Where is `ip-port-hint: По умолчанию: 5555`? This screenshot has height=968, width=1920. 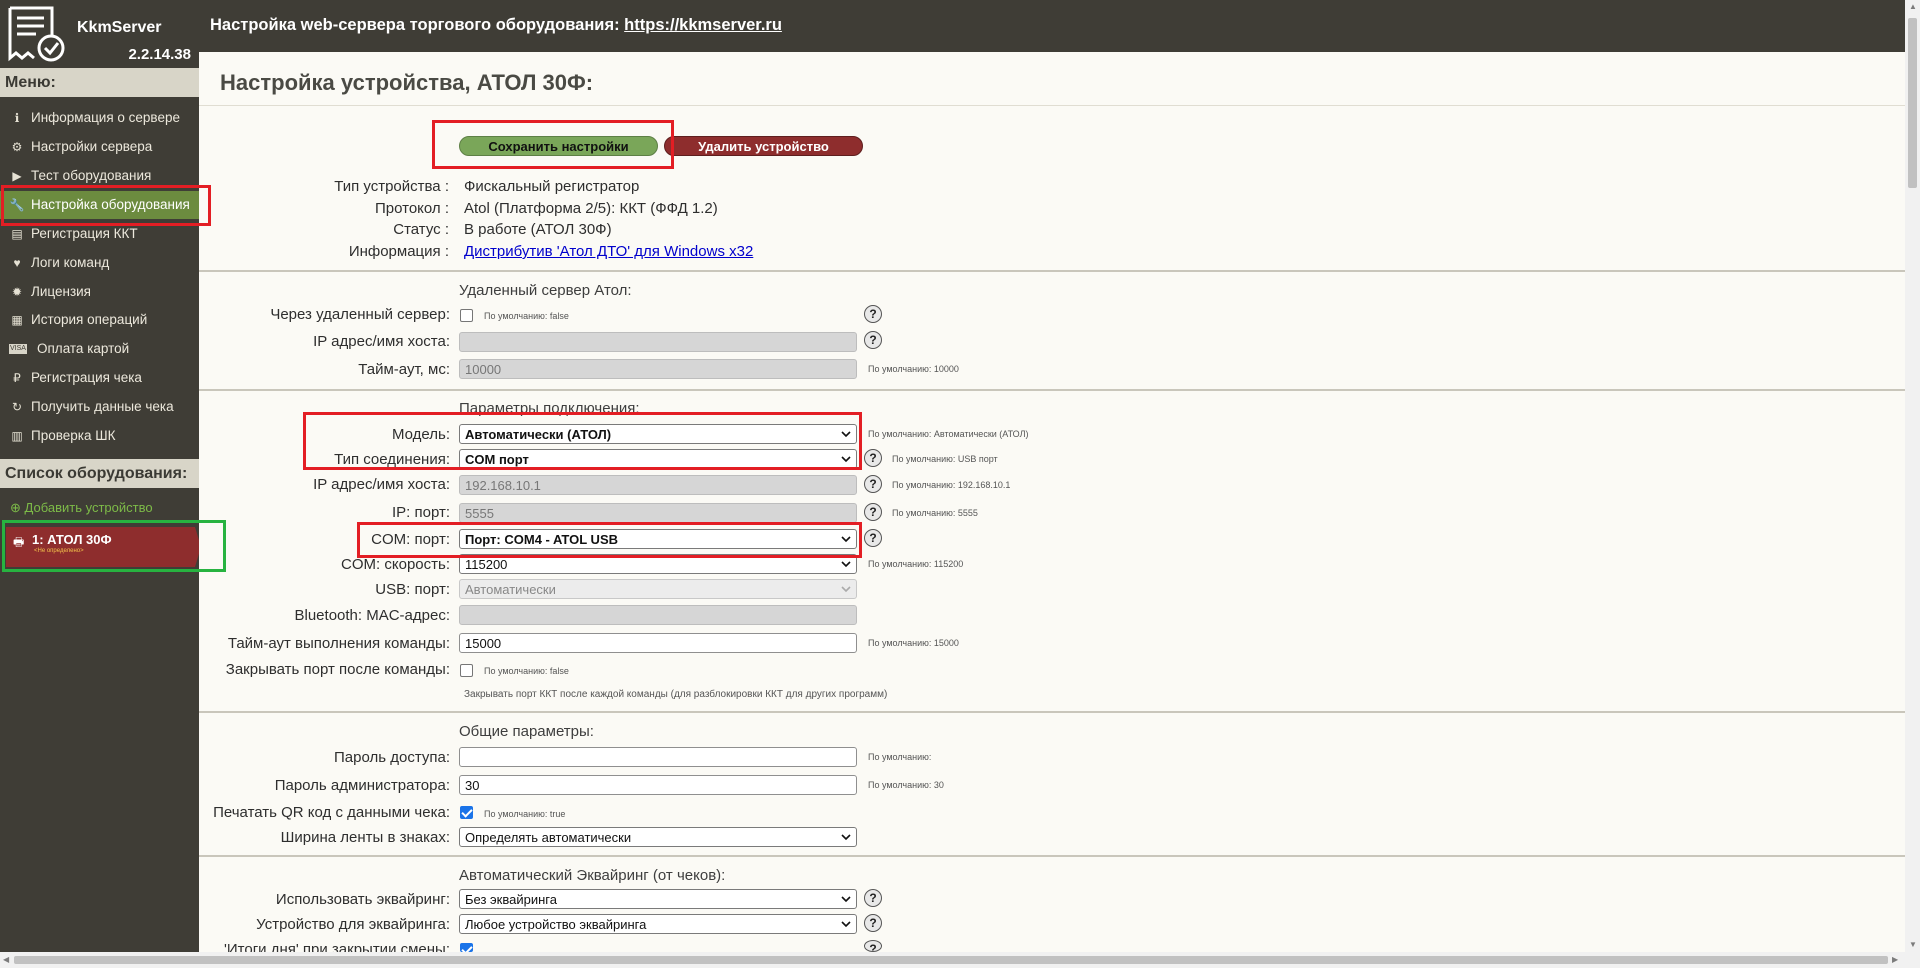
ip-port-hint: По умолчанию: 5555 is located at coordinates (935, 513).